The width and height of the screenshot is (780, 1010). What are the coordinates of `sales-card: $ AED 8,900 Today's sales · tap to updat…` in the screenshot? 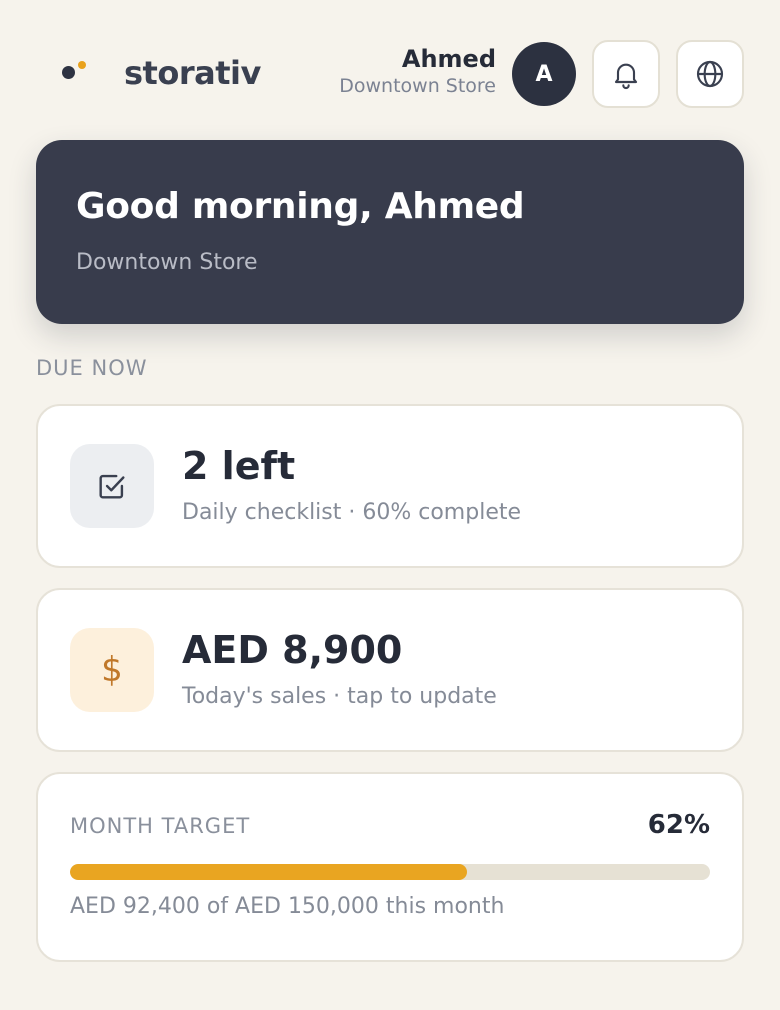 It's located at (390, 670).